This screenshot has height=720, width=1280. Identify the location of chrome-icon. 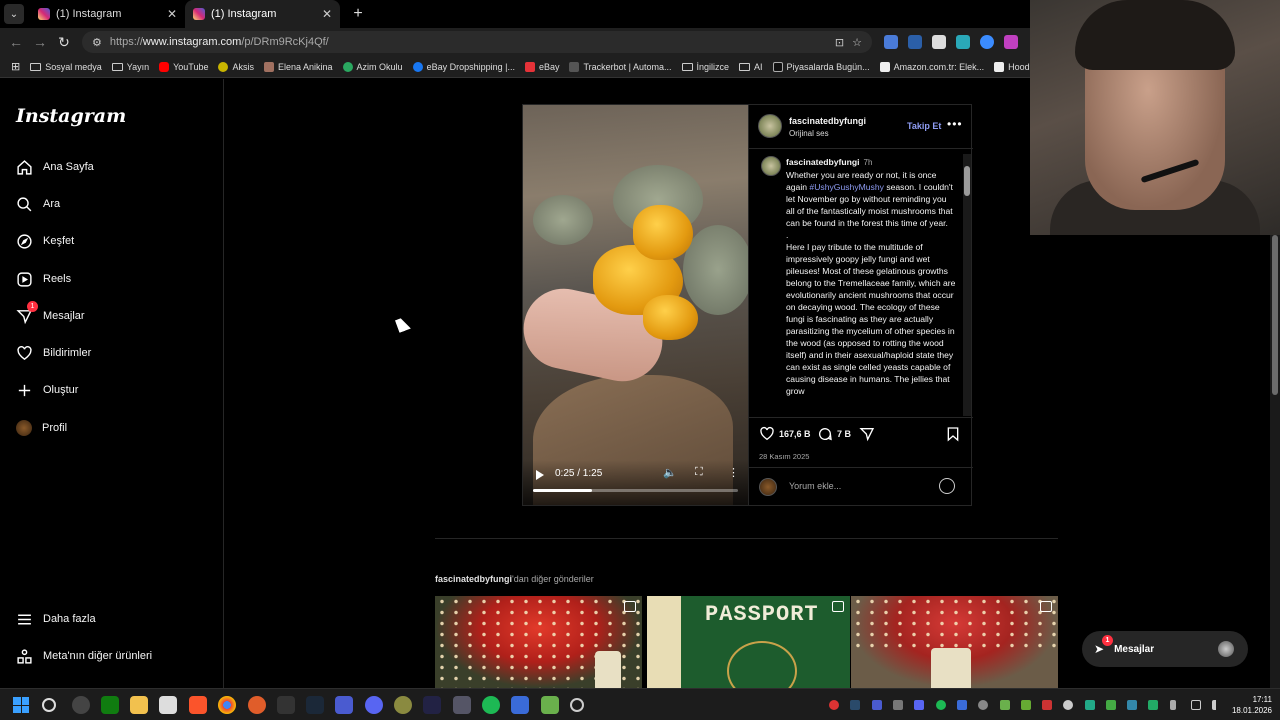
(227, 705).